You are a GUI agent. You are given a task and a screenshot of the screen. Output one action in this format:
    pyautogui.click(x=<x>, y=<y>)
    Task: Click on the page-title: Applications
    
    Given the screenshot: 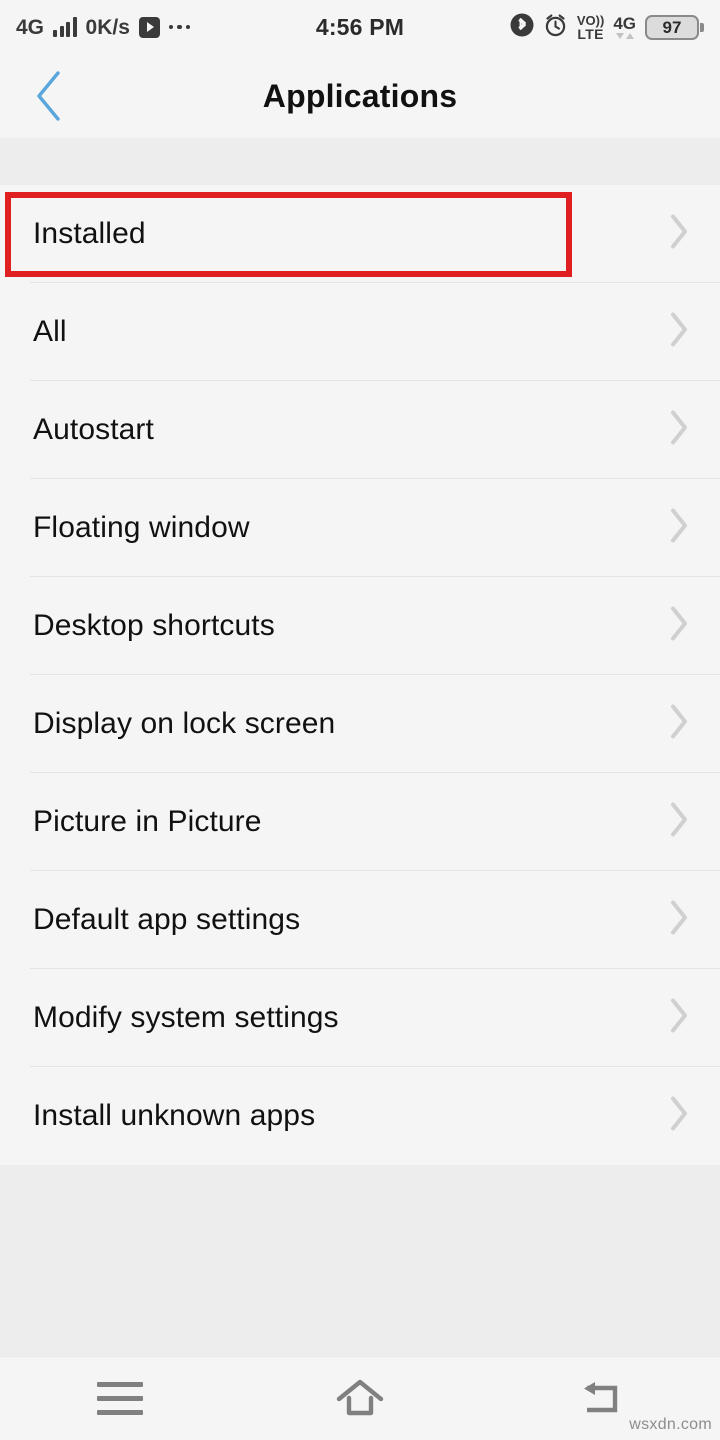 What is the action you would take?
    pyautogui.click(x=360, y=95)
    